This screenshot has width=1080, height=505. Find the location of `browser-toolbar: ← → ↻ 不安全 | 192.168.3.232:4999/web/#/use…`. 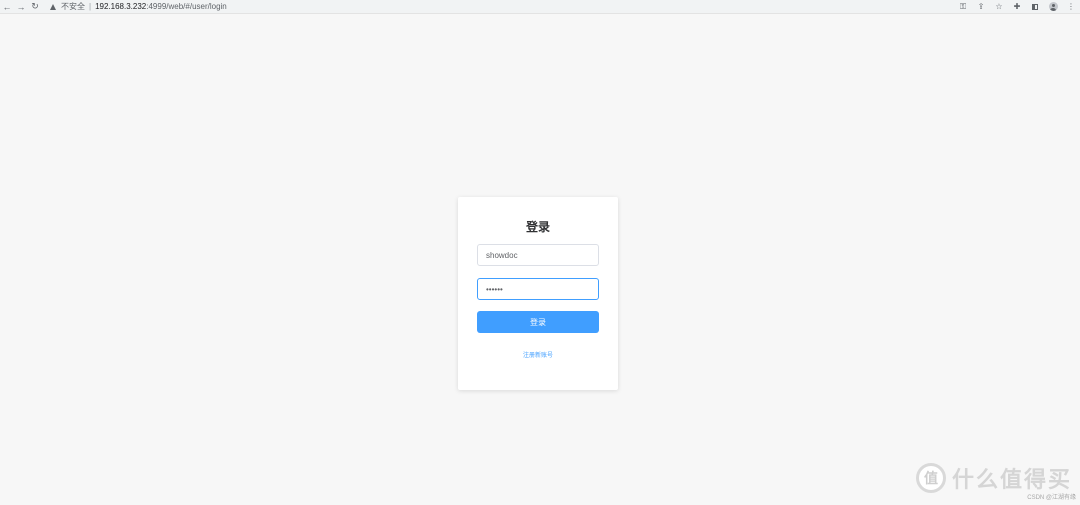

browser-toolbar: ← → ↻ 不安全 | 192.168.3.232:4999/web/#/use… is located at coordinates (540, 7).